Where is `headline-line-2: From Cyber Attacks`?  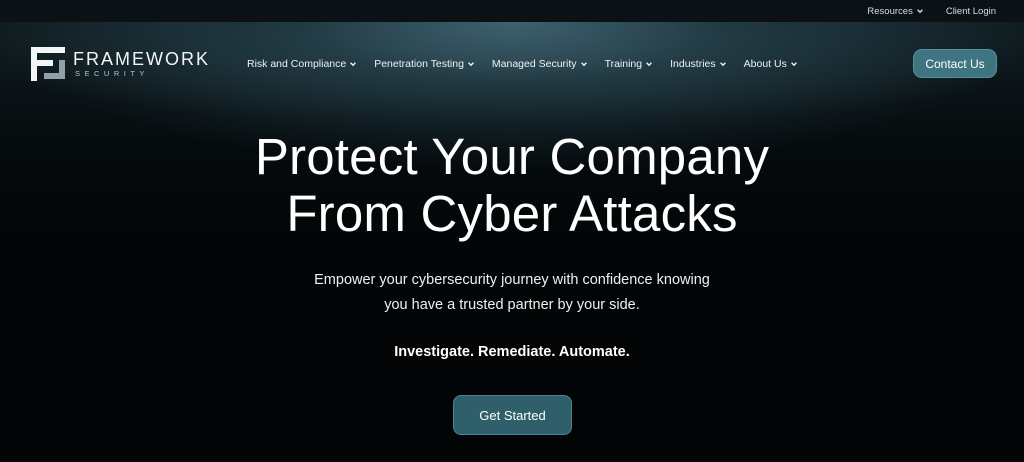
headline-line-2: From Cyber Attacks is located at coordinates (512, 213).